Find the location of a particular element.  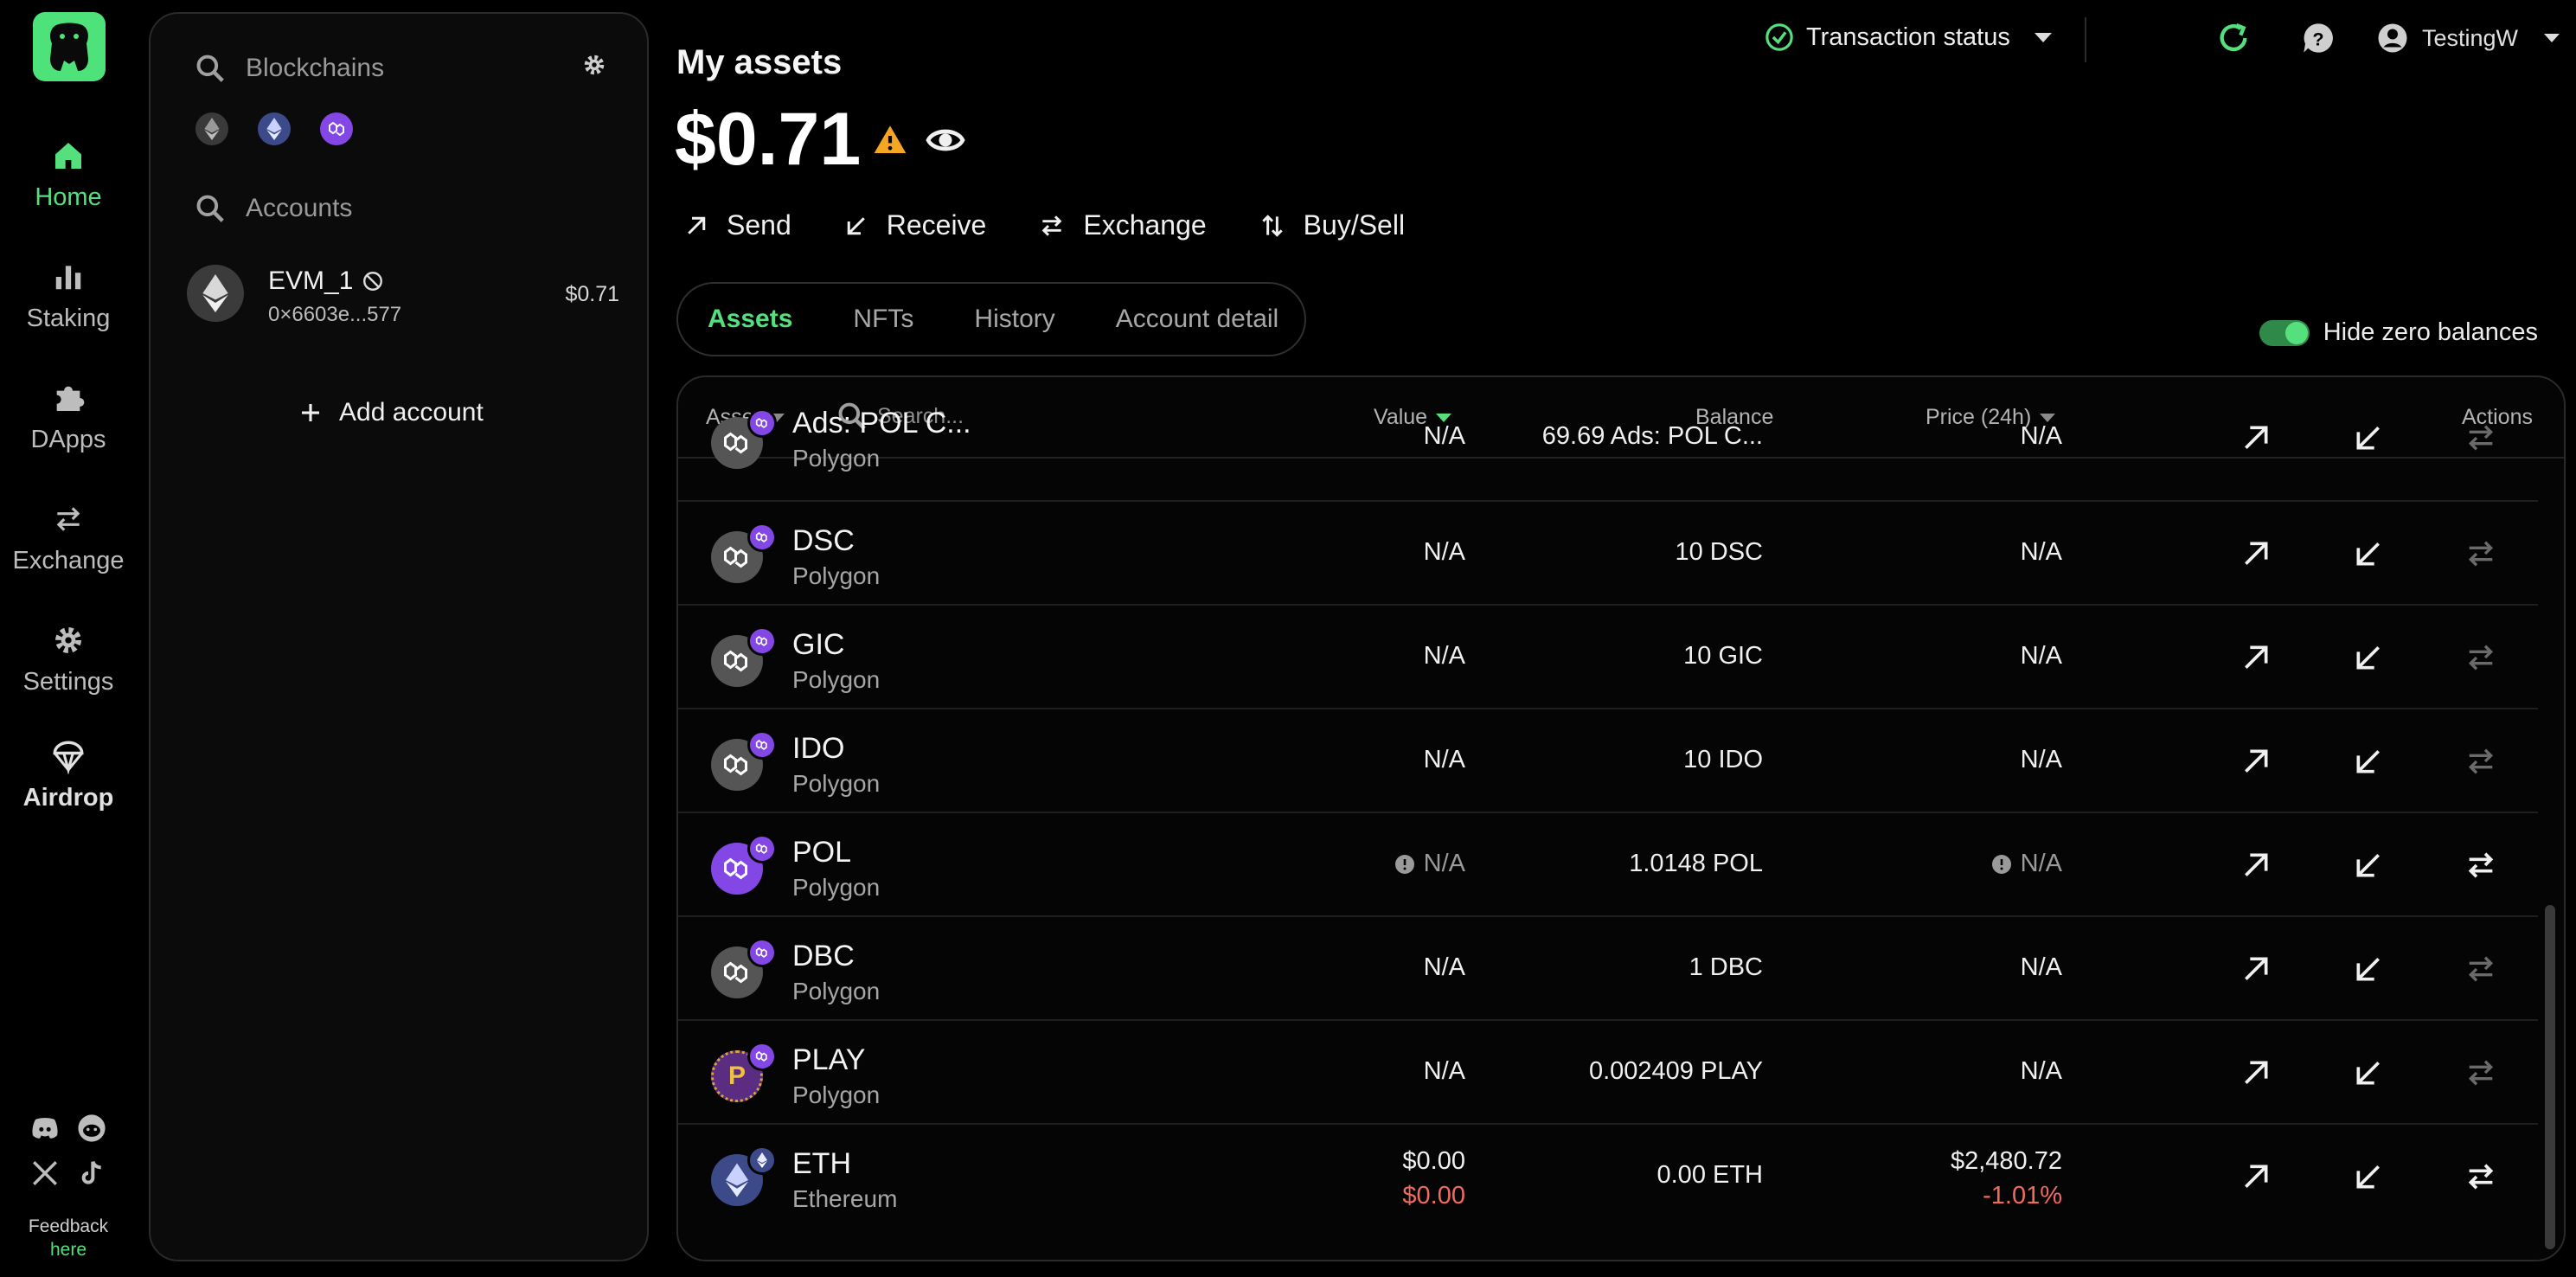

polygon-chain-icon is located at coordinates (336, 128).